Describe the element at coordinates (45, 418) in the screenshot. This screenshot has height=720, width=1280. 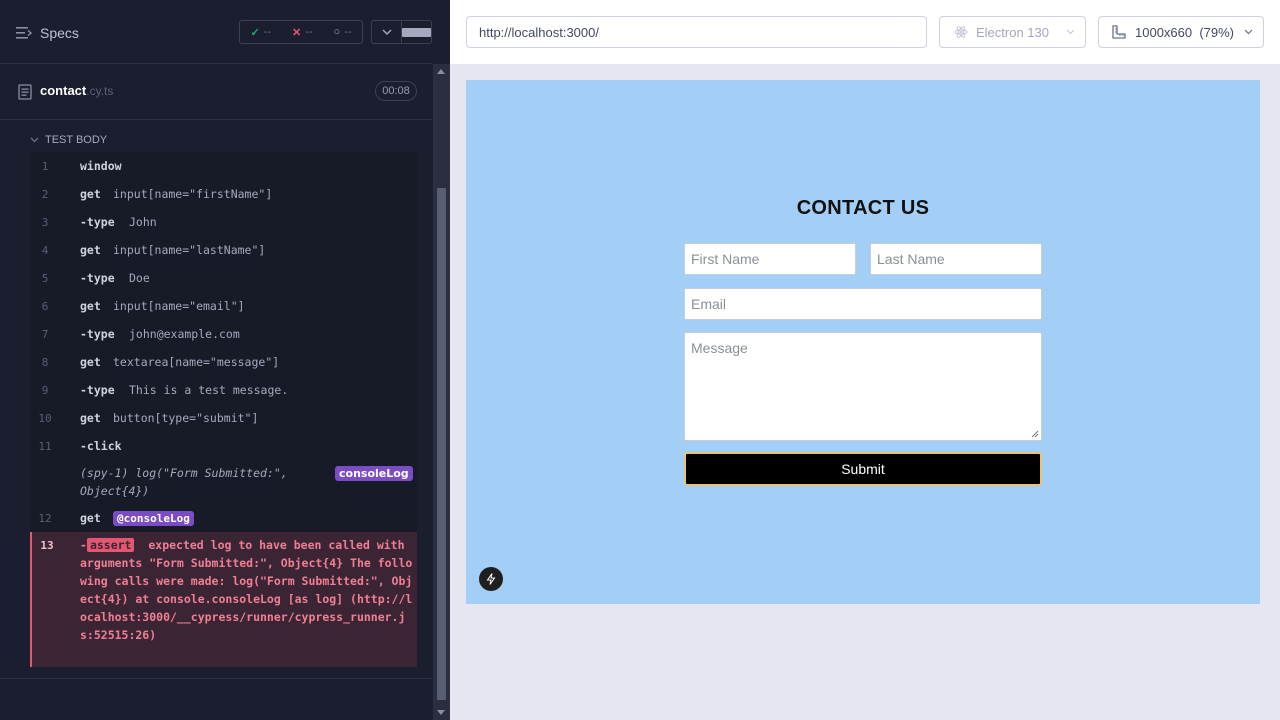
I see `command-number: 10` at that location.